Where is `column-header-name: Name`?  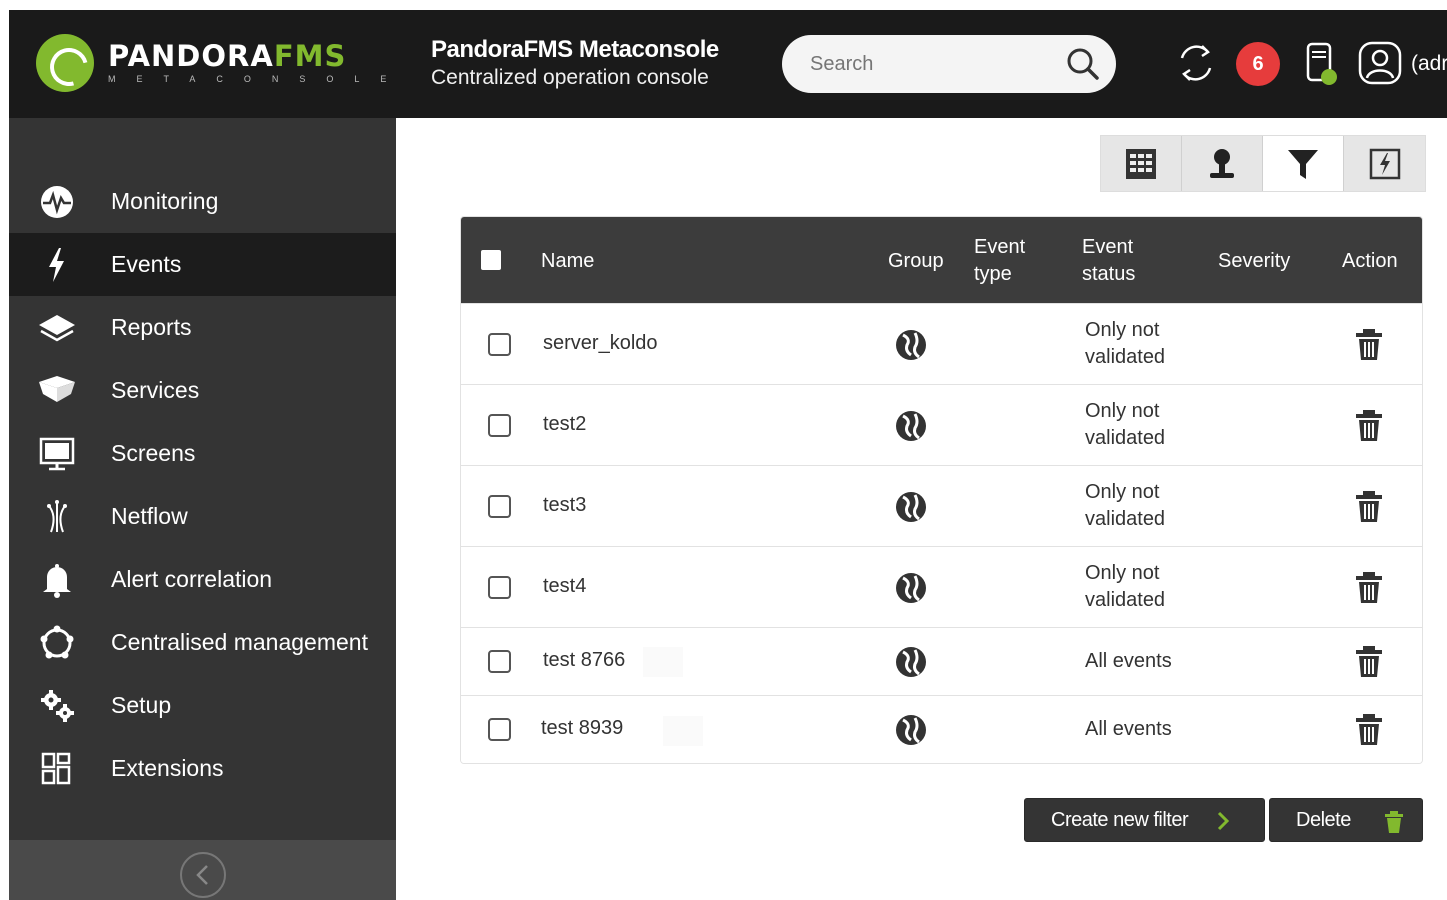
column-header-name: Name is located at coordinates (567, 261).